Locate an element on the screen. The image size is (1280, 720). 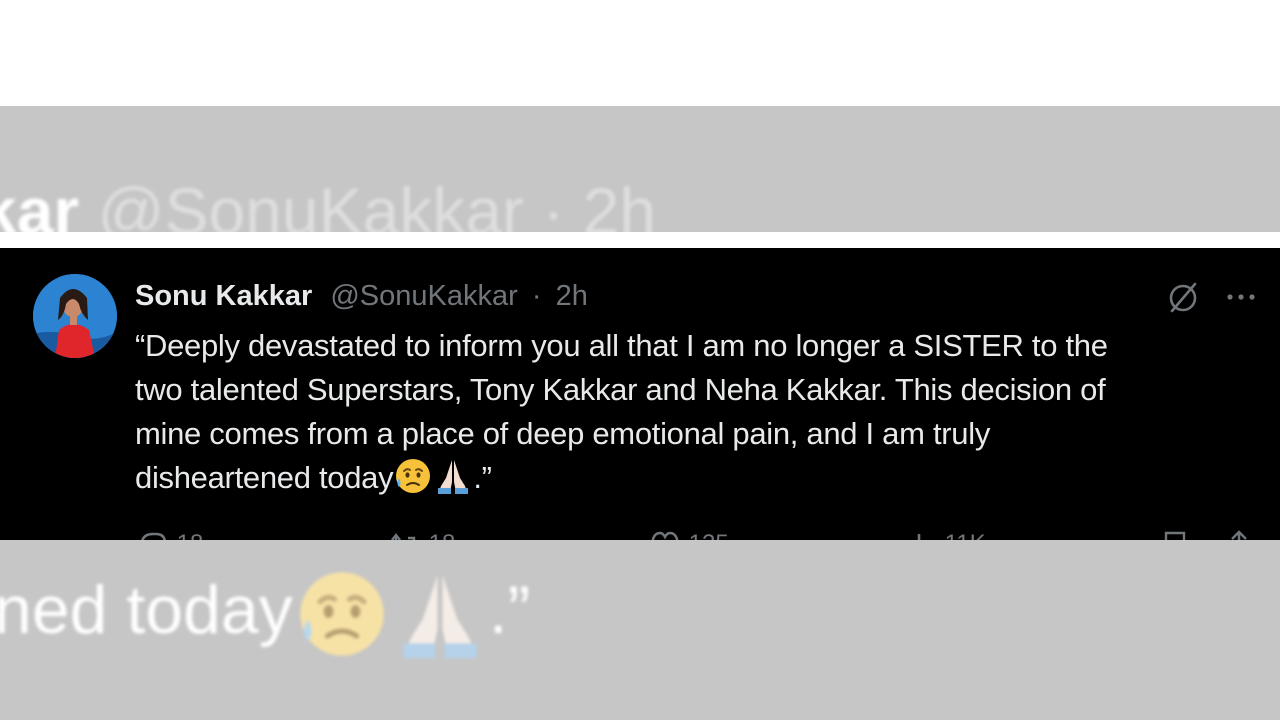
separator-band is located at coordinates (640, 240).